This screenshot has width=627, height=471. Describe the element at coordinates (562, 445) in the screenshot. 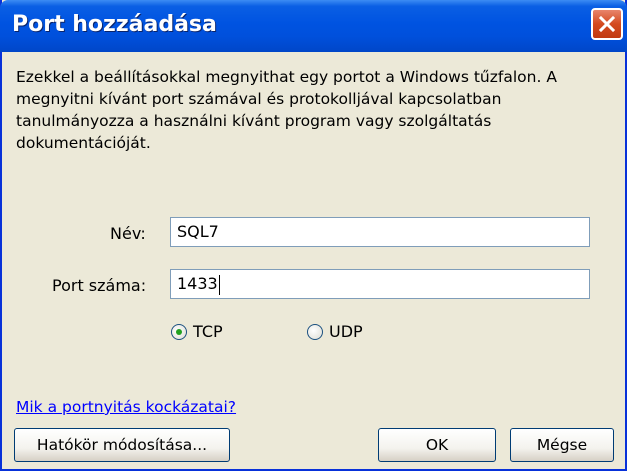

I see `cancel-button: Mégse` at that location.